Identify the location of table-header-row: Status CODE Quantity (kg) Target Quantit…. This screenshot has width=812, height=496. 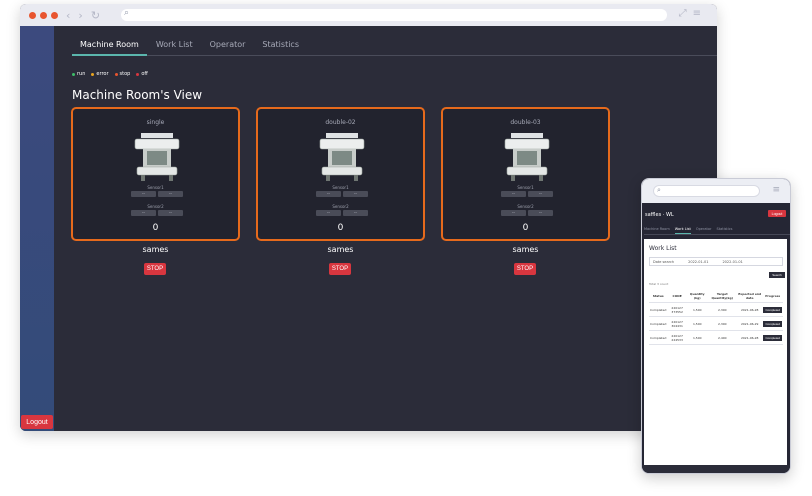
(716, 296).